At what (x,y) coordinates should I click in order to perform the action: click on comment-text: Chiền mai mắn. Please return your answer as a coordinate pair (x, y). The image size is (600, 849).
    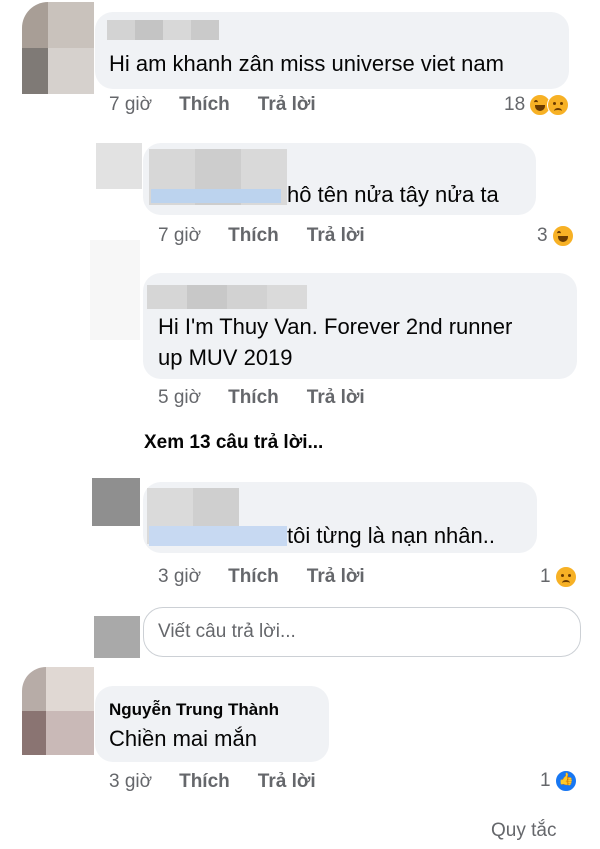
    Looking at the image, I should click on (183, 738).